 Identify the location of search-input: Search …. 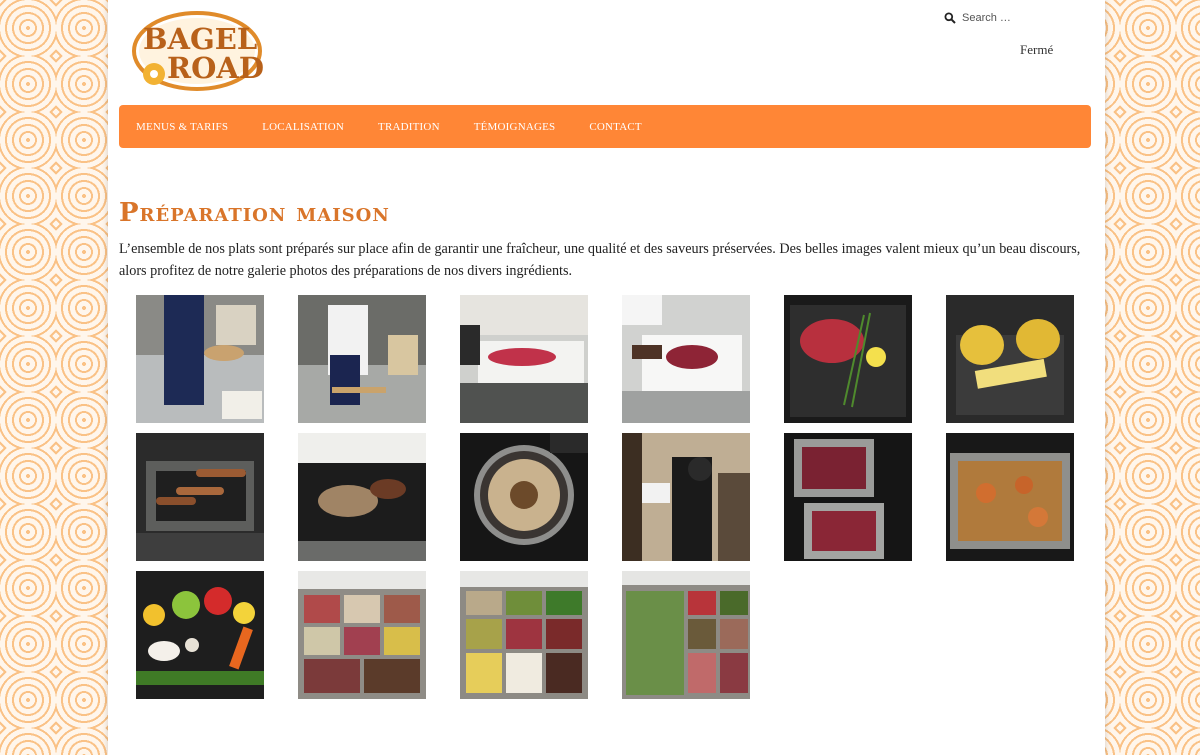
(986, 18).